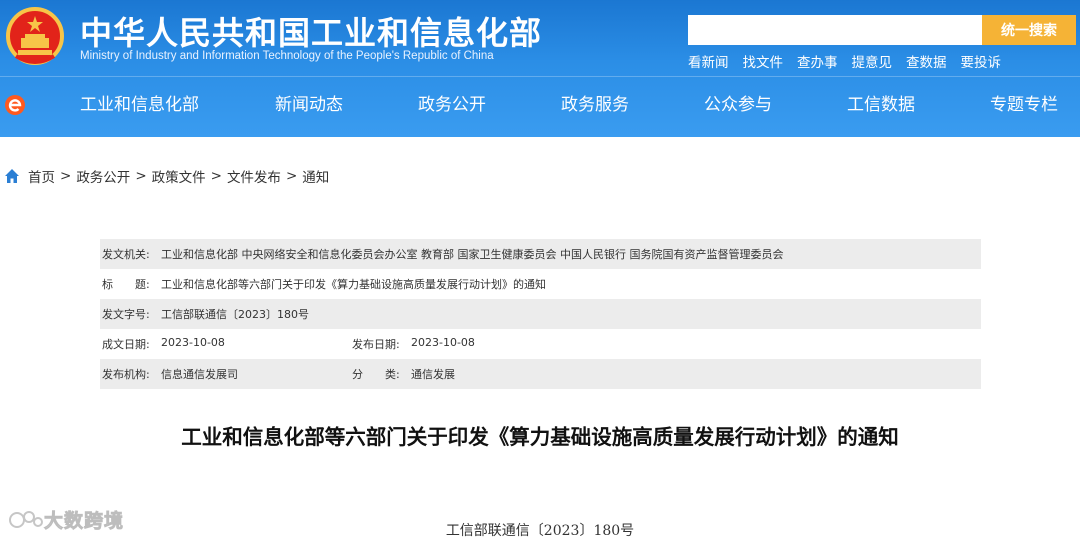 The image size is (1080, 540). What do you see at coordinates (199, 374) in the screenshot?
I see `agency-value: 信息通信发展司` at bounding box center [199, 374].